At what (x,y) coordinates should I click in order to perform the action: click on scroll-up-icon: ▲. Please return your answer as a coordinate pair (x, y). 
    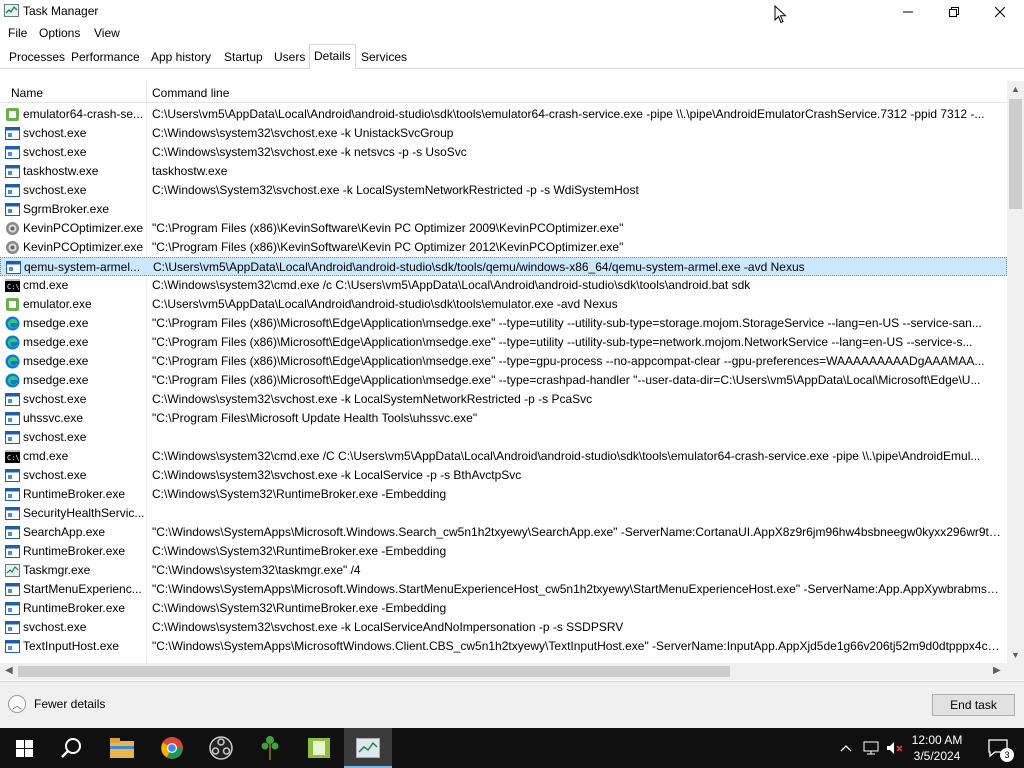
    Looking at the image, I should click on (1015, 89).